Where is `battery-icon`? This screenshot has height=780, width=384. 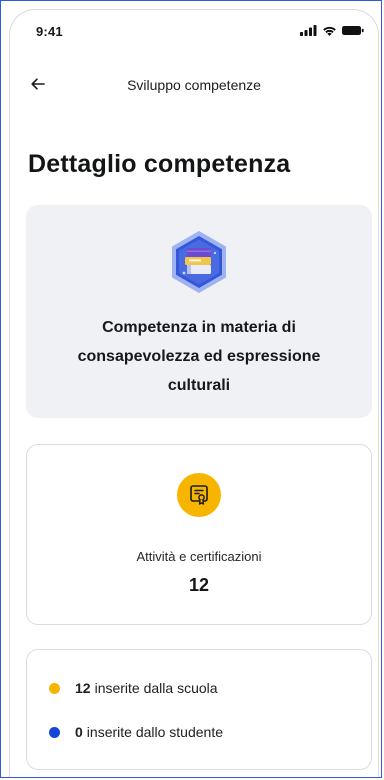
battery-icon is located at coordinates (353, 30).